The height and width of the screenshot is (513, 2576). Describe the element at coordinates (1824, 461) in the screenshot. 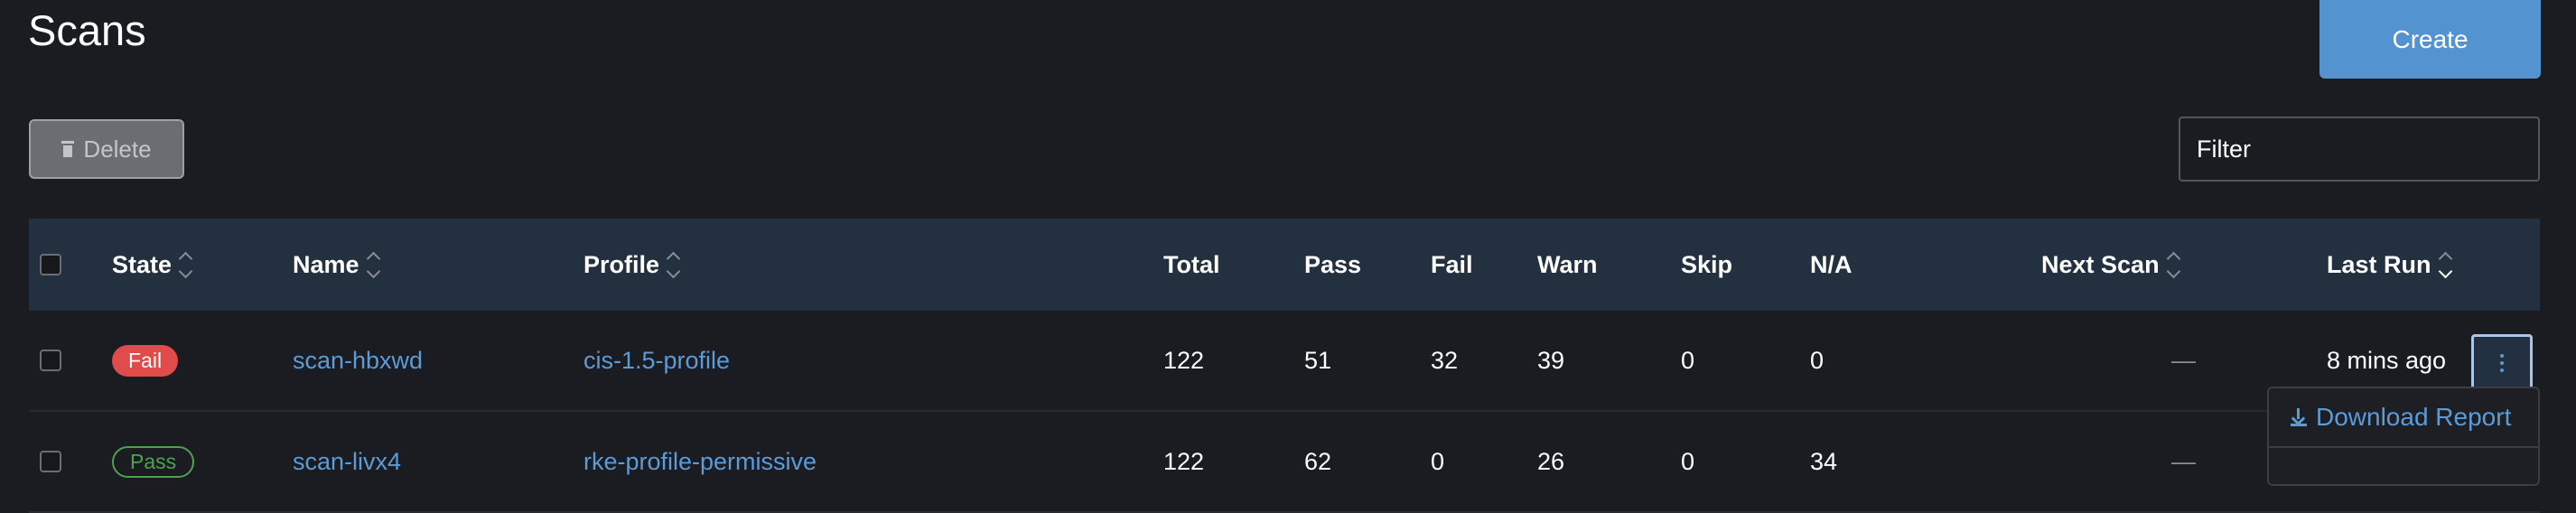

I see `na-value: 34` at that location.